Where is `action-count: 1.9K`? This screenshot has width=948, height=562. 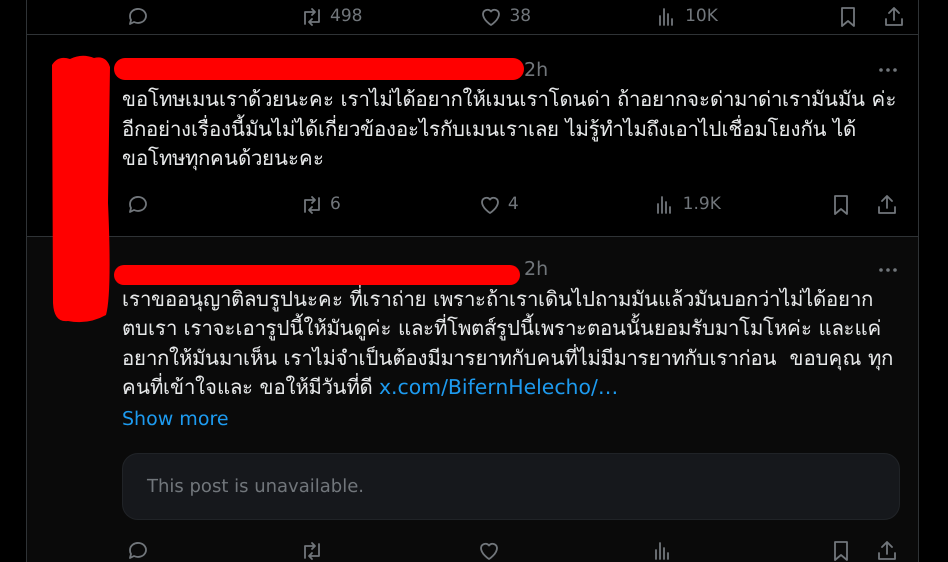
action-count: 1.9K is located at coordinates (701, 204).